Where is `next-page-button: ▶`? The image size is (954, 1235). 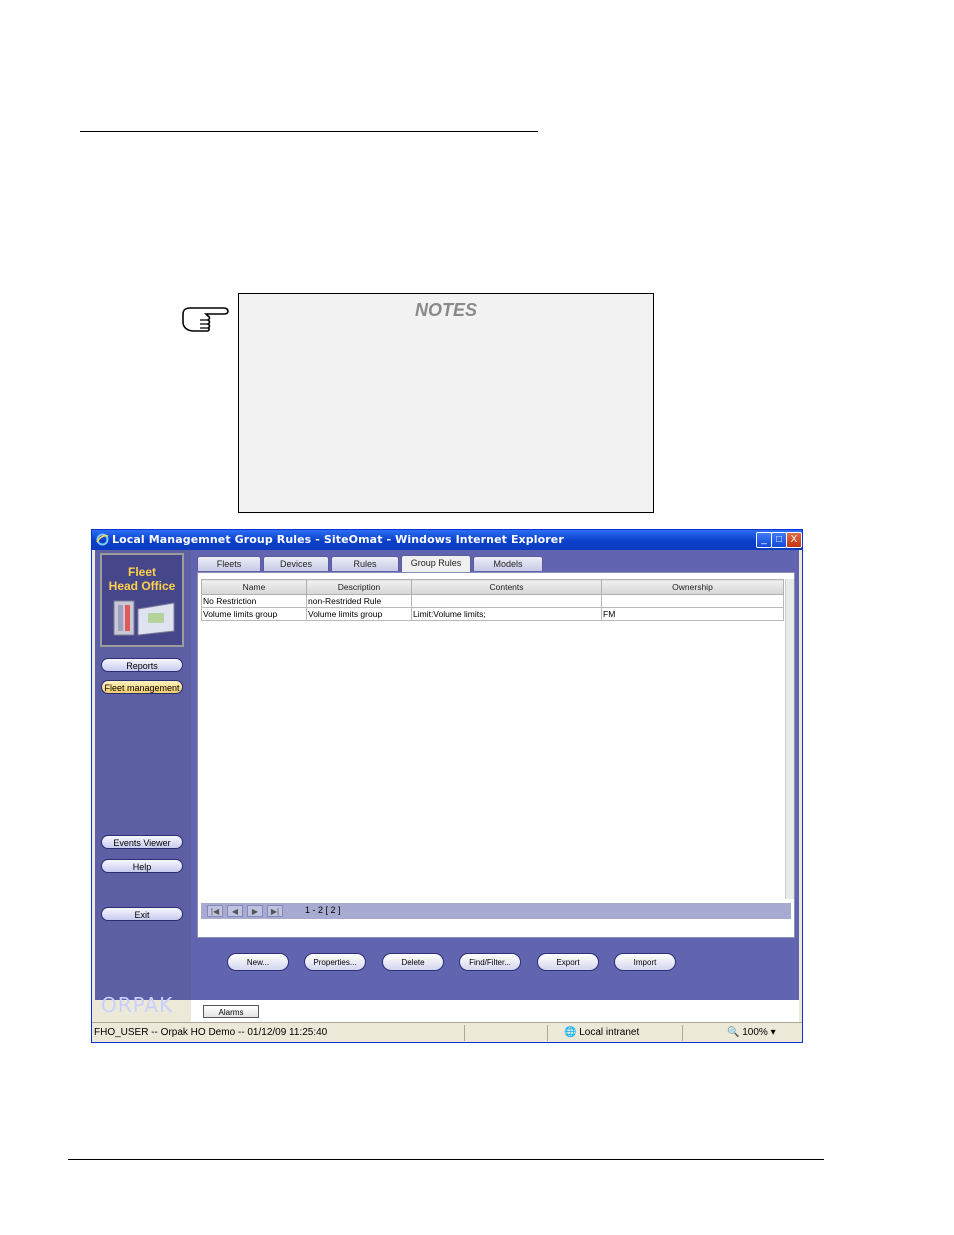 next-page-button: ▶ is located at coordinates (255, 911).